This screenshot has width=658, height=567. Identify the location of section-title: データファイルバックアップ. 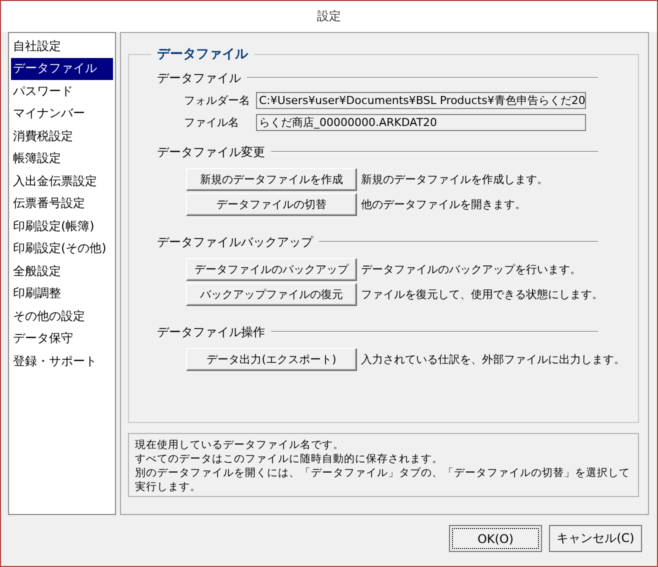
(235, 242).